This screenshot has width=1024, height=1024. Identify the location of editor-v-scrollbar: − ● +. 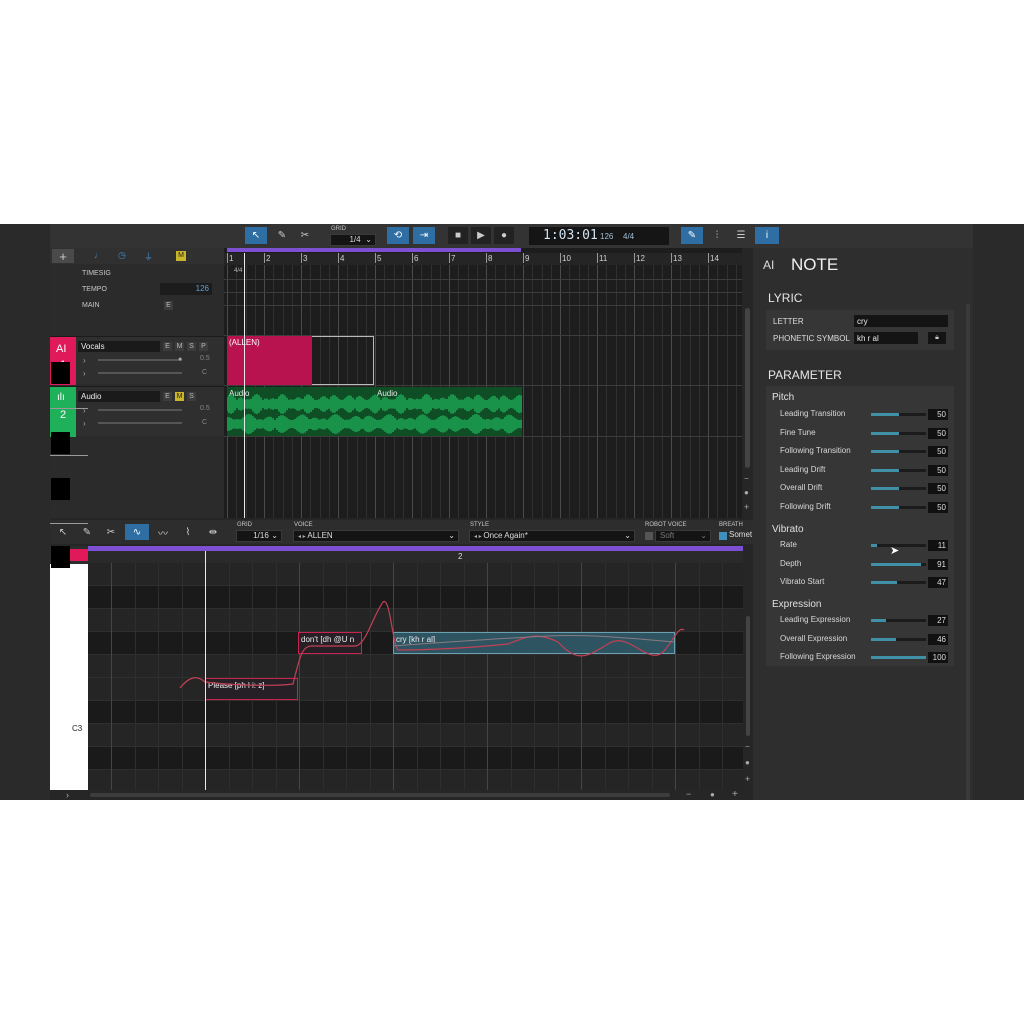
(748, 668).